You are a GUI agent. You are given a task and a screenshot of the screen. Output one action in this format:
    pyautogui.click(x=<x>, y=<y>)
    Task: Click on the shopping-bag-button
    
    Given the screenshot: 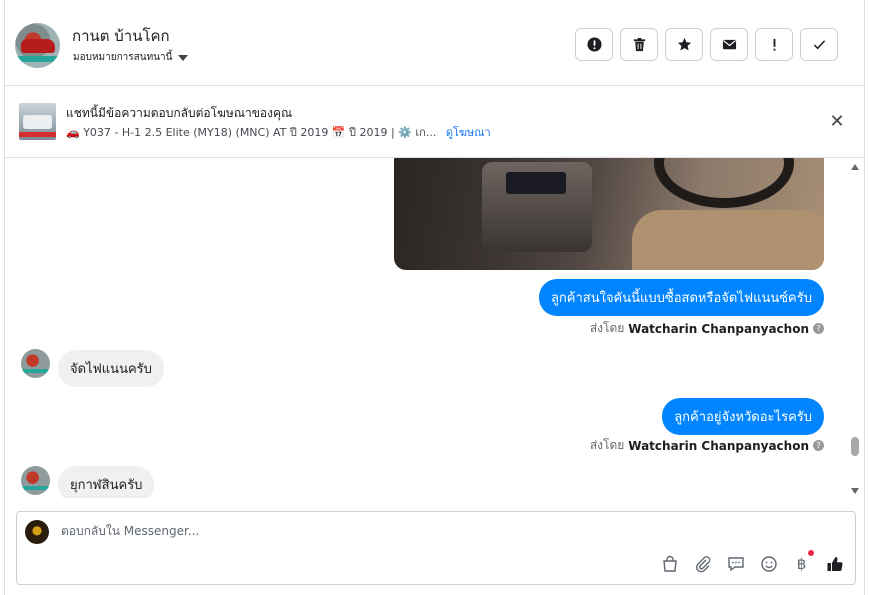 What is the action you would take?
    pyautogui.click(x=669, y=563)
    